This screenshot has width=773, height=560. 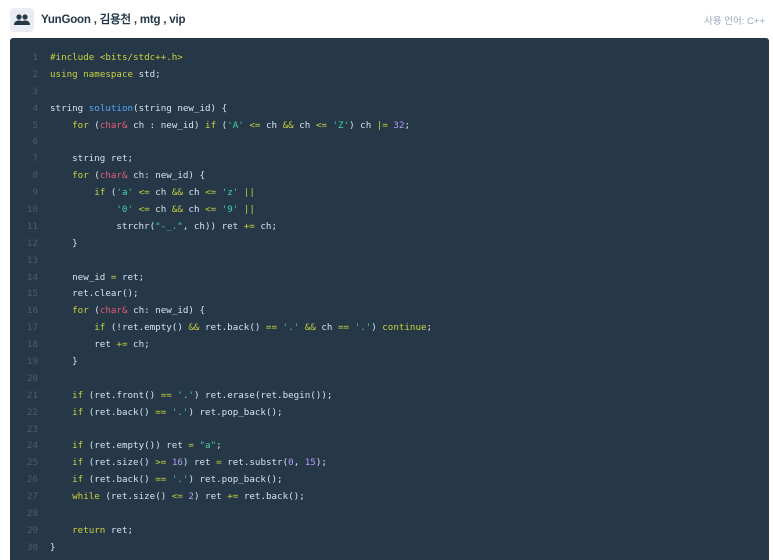 I want to click on code-text: #include <bits/stdc++.h>, so click(x=116, y=57).